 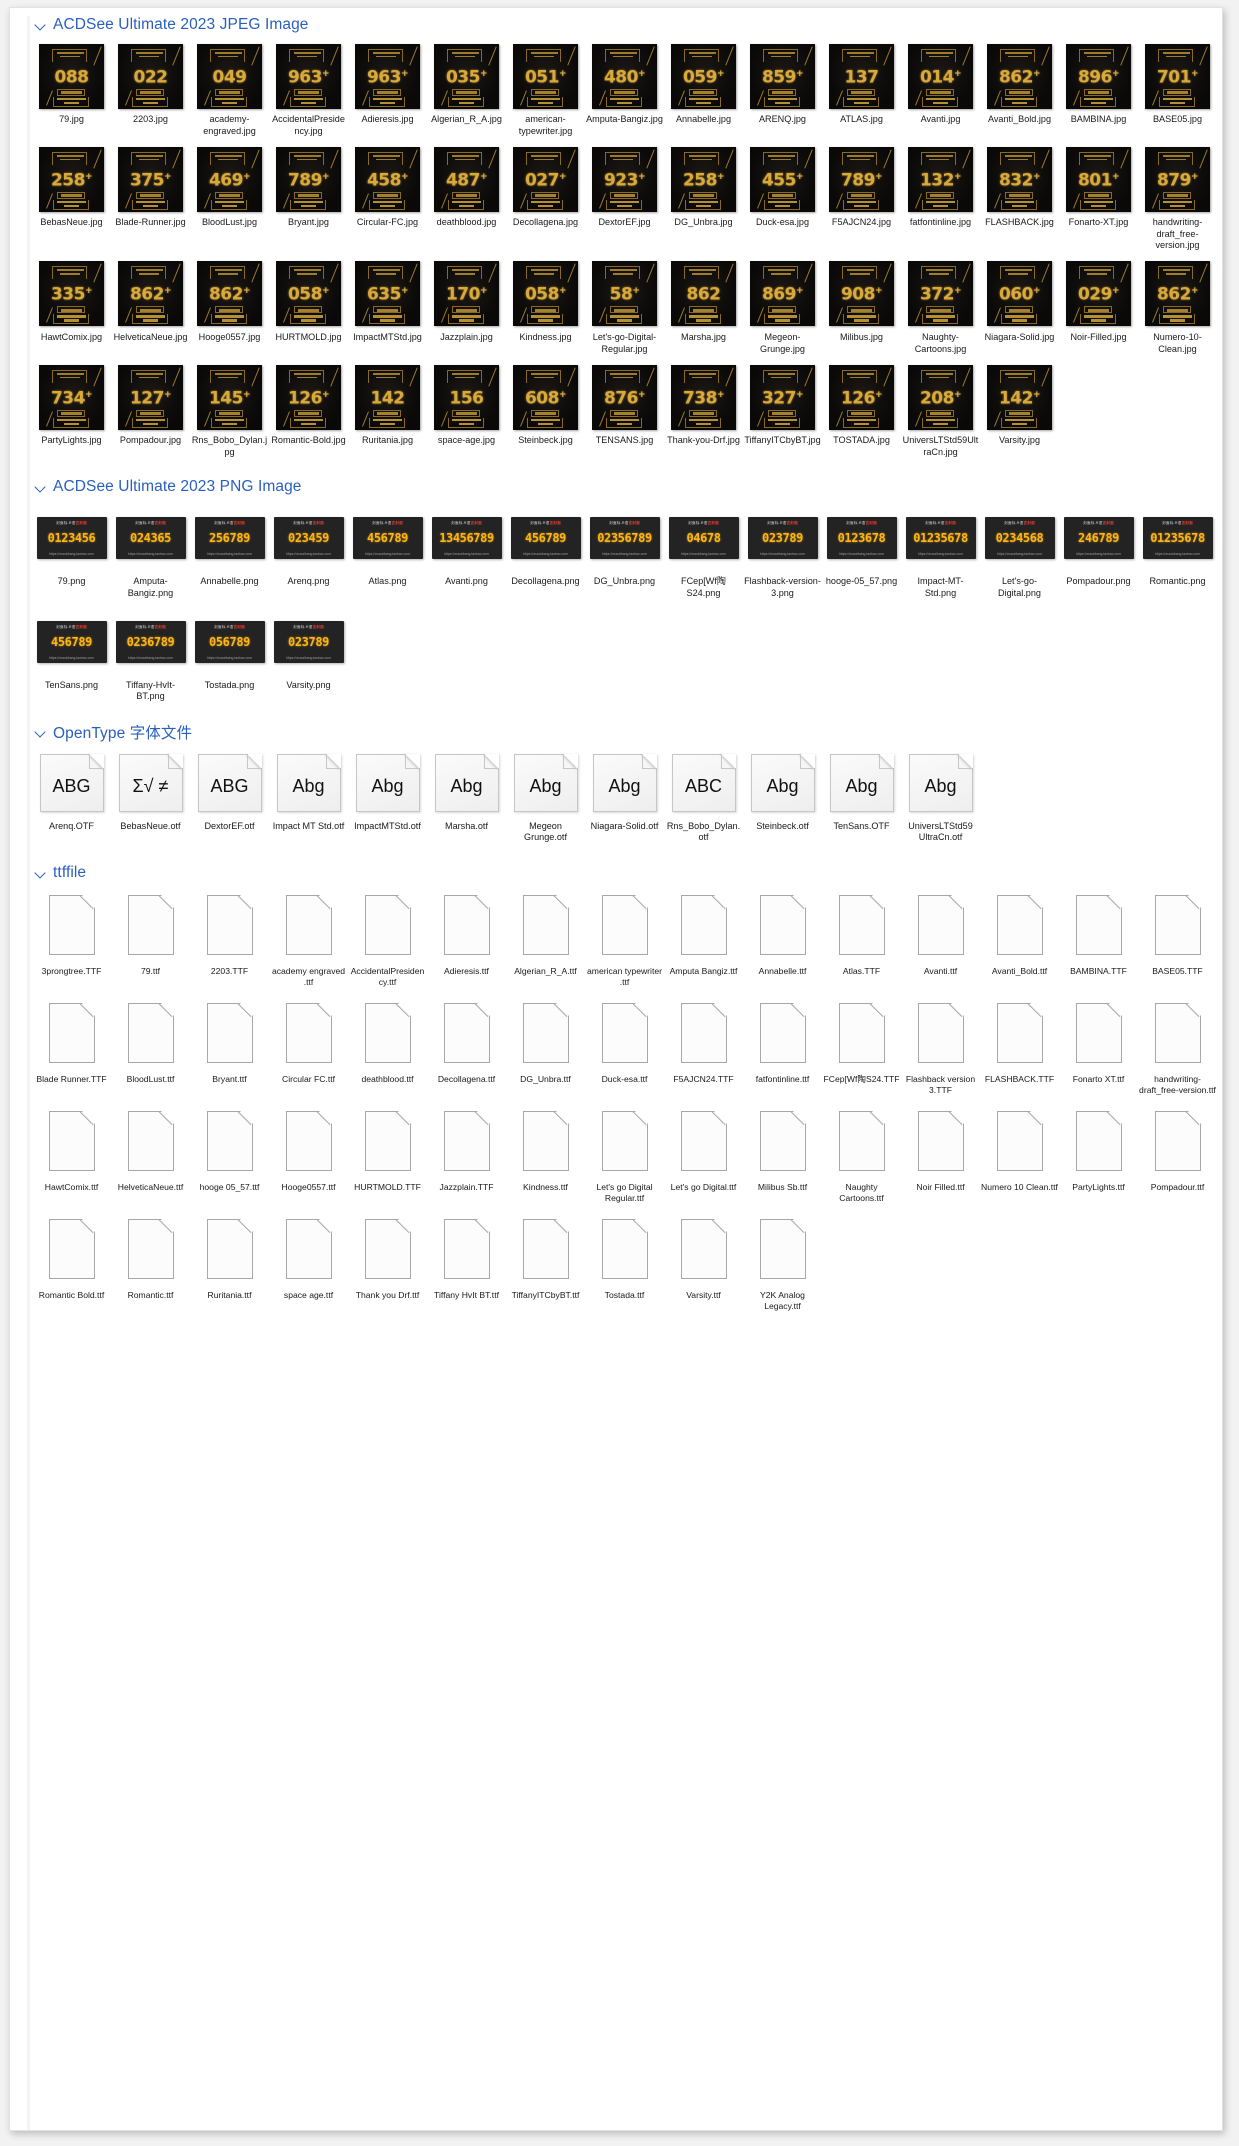 I want to click on file-item: F5AJCN24.TTF, so click(x=703, y=1040).